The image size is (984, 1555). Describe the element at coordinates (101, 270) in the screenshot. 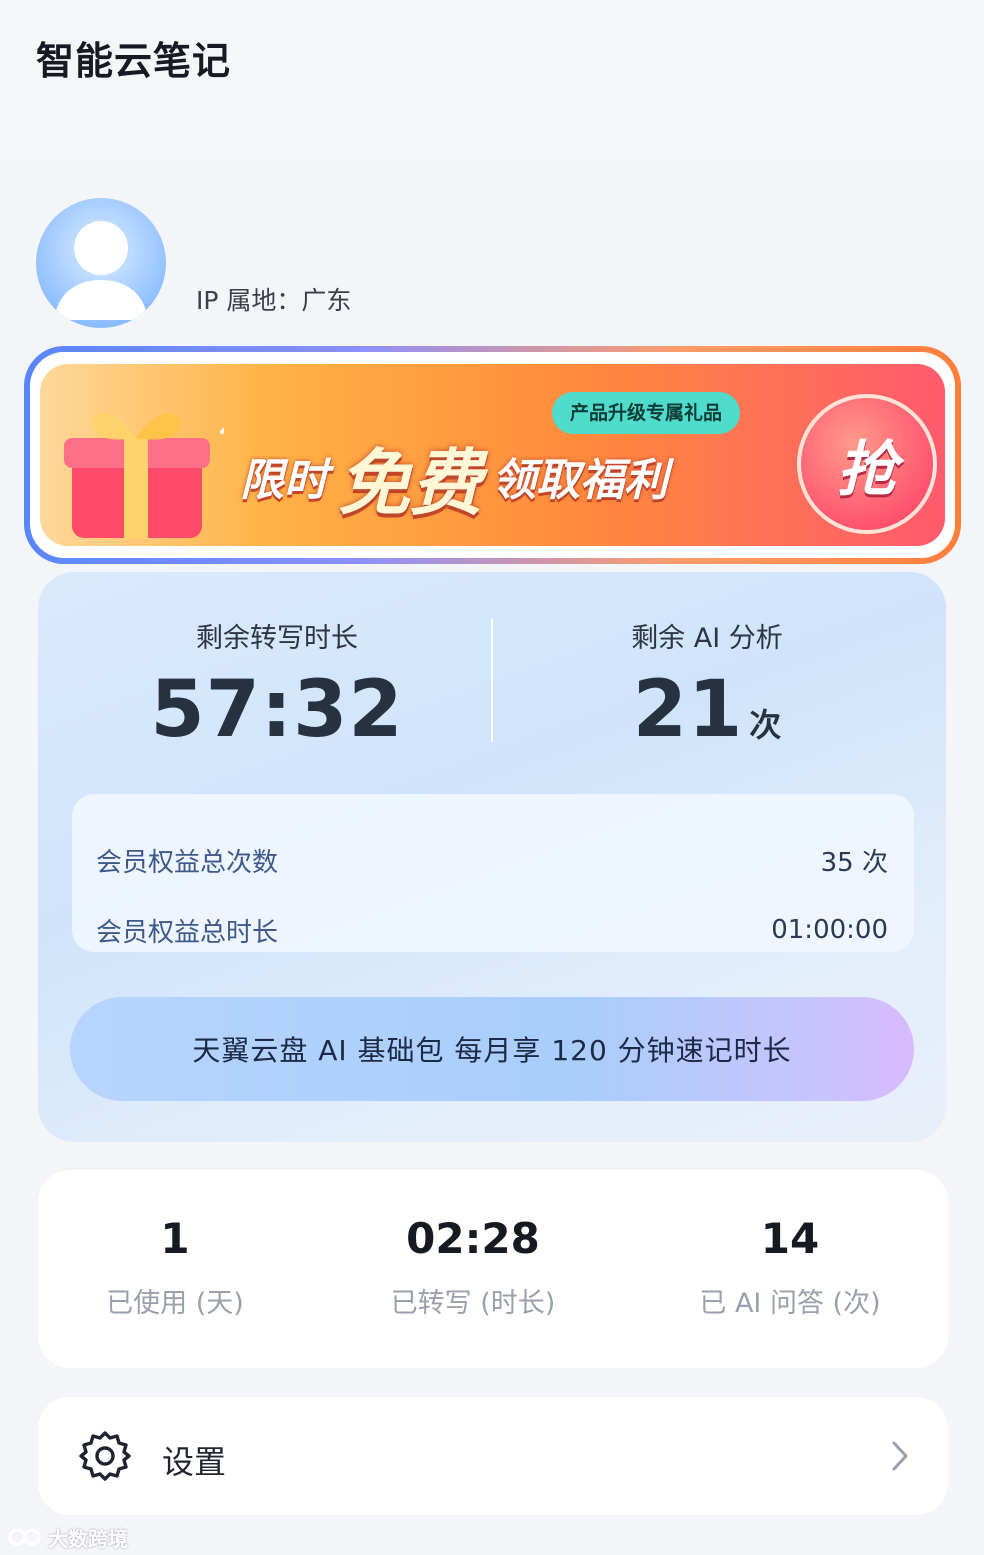

I see `user-avatar-icon` at that location.